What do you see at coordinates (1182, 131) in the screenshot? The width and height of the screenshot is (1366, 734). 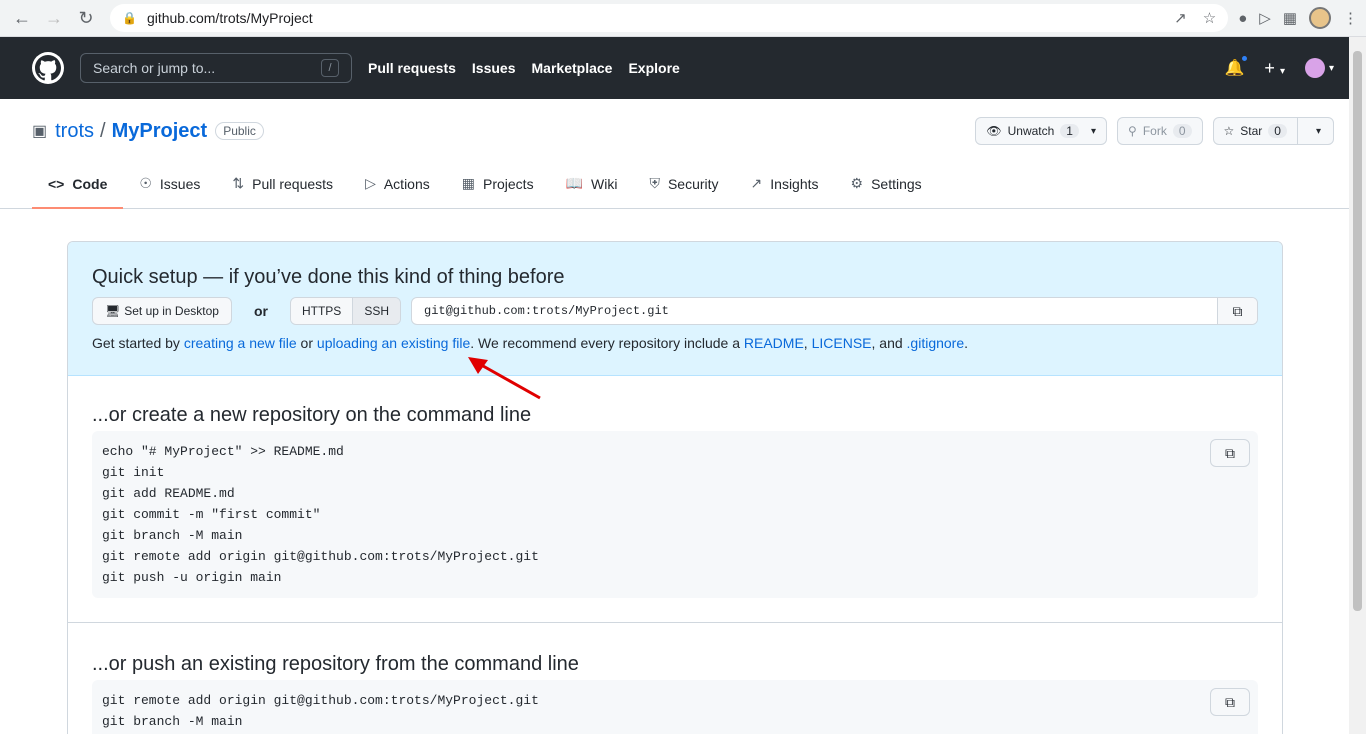 I see `fork-count: 0` at bounding box center [1182, 131].